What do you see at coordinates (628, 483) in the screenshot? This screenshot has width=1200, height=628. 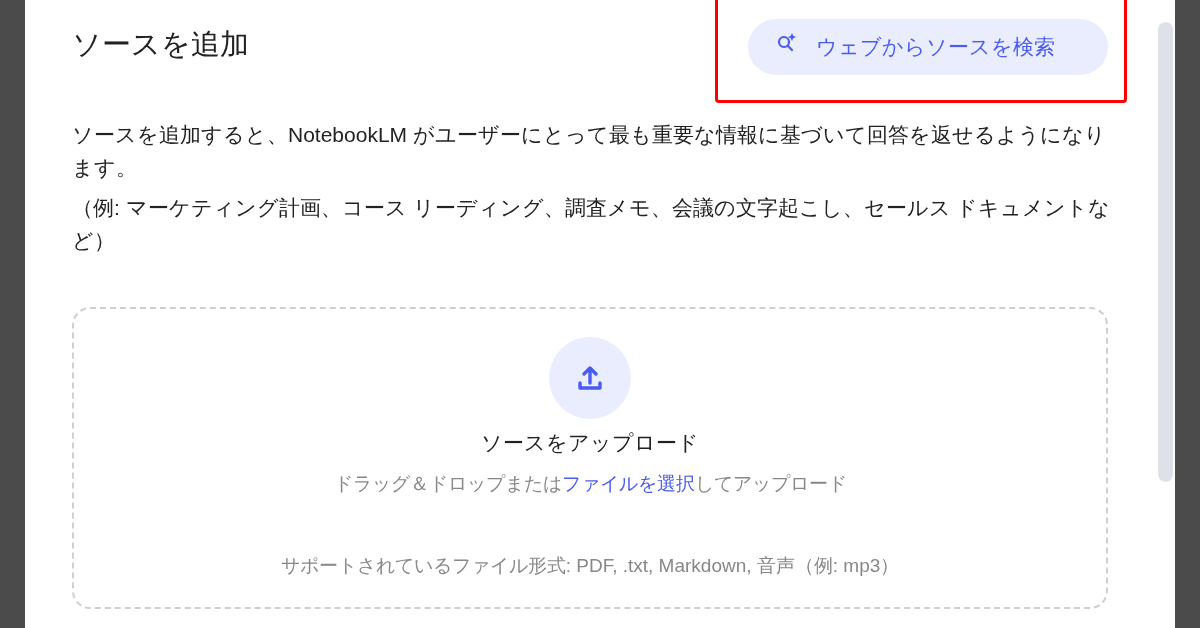 I see `file-select-link: ファイルを選択` at bounding box center [628, 483].